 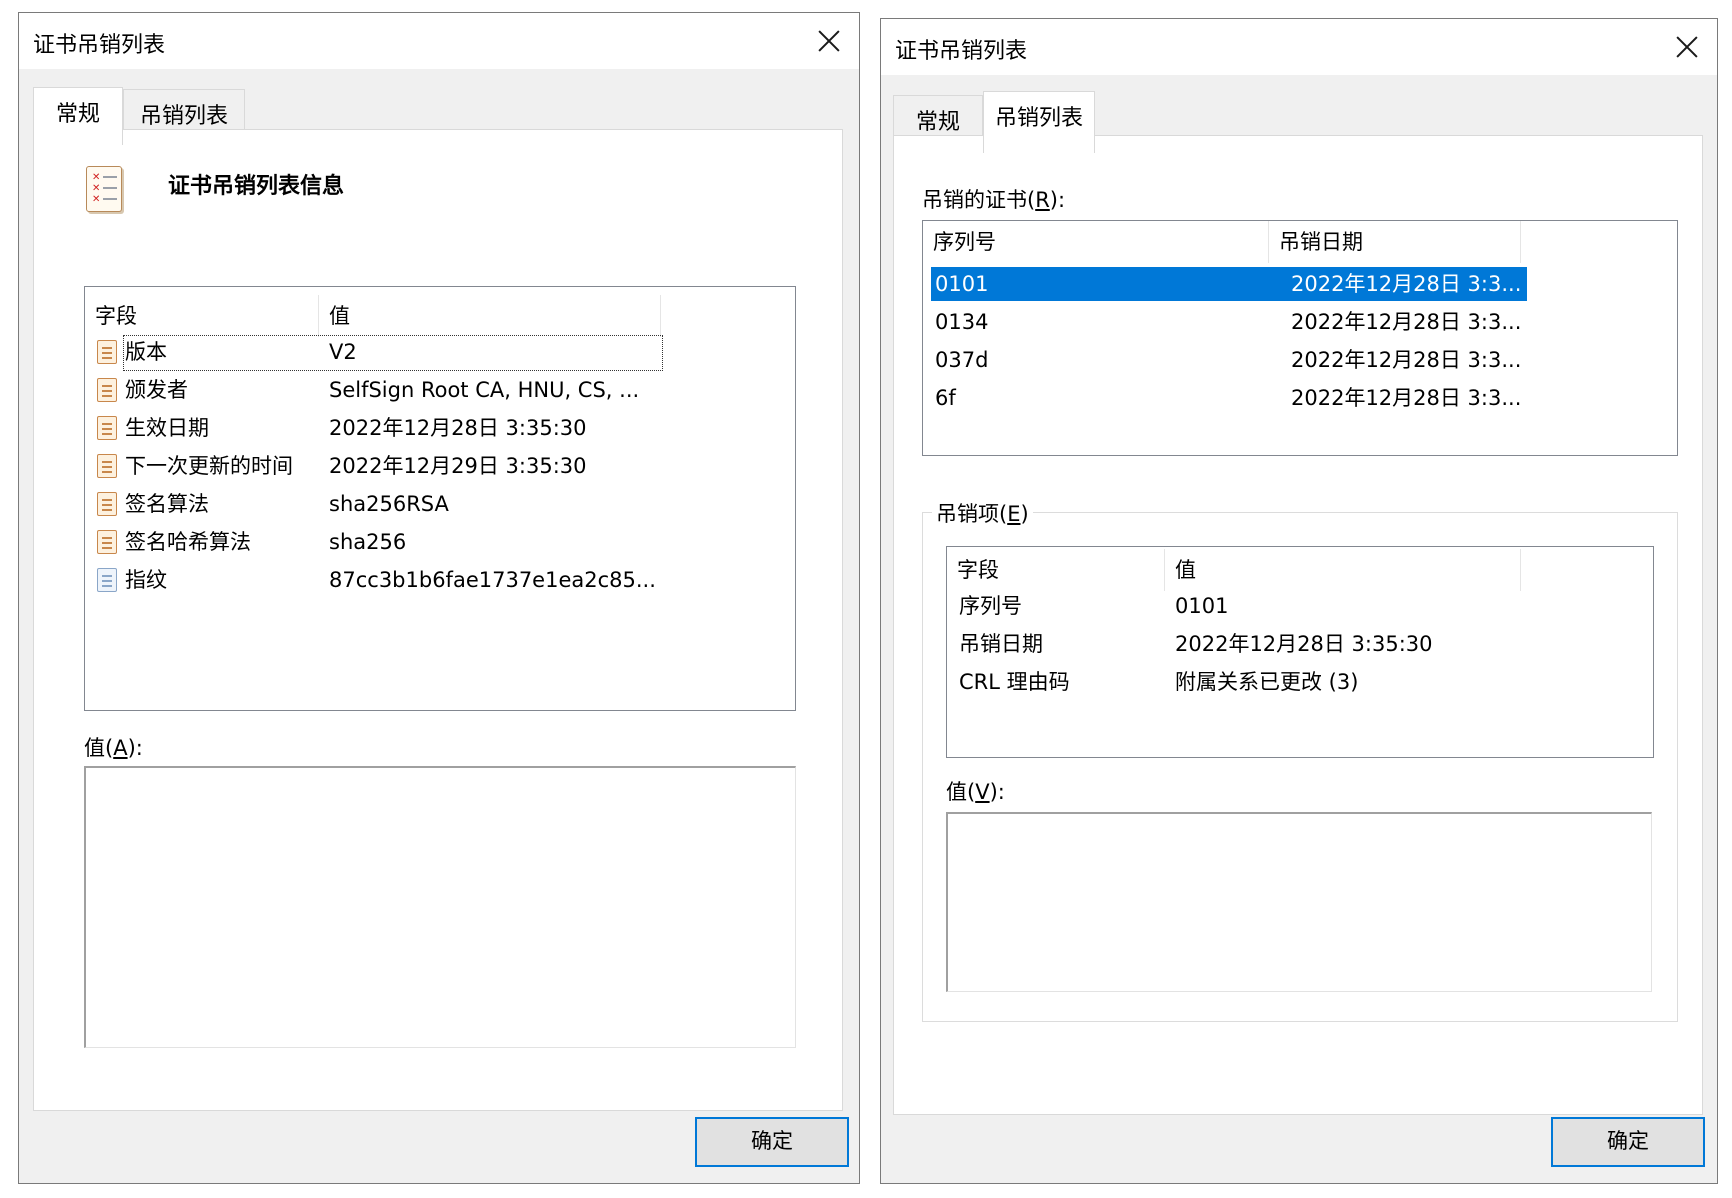 What do you see at coordinates (1096, 242) in the screenshot?
I see `column-header-serial: 序列号` at bounding box center [1096, 242].